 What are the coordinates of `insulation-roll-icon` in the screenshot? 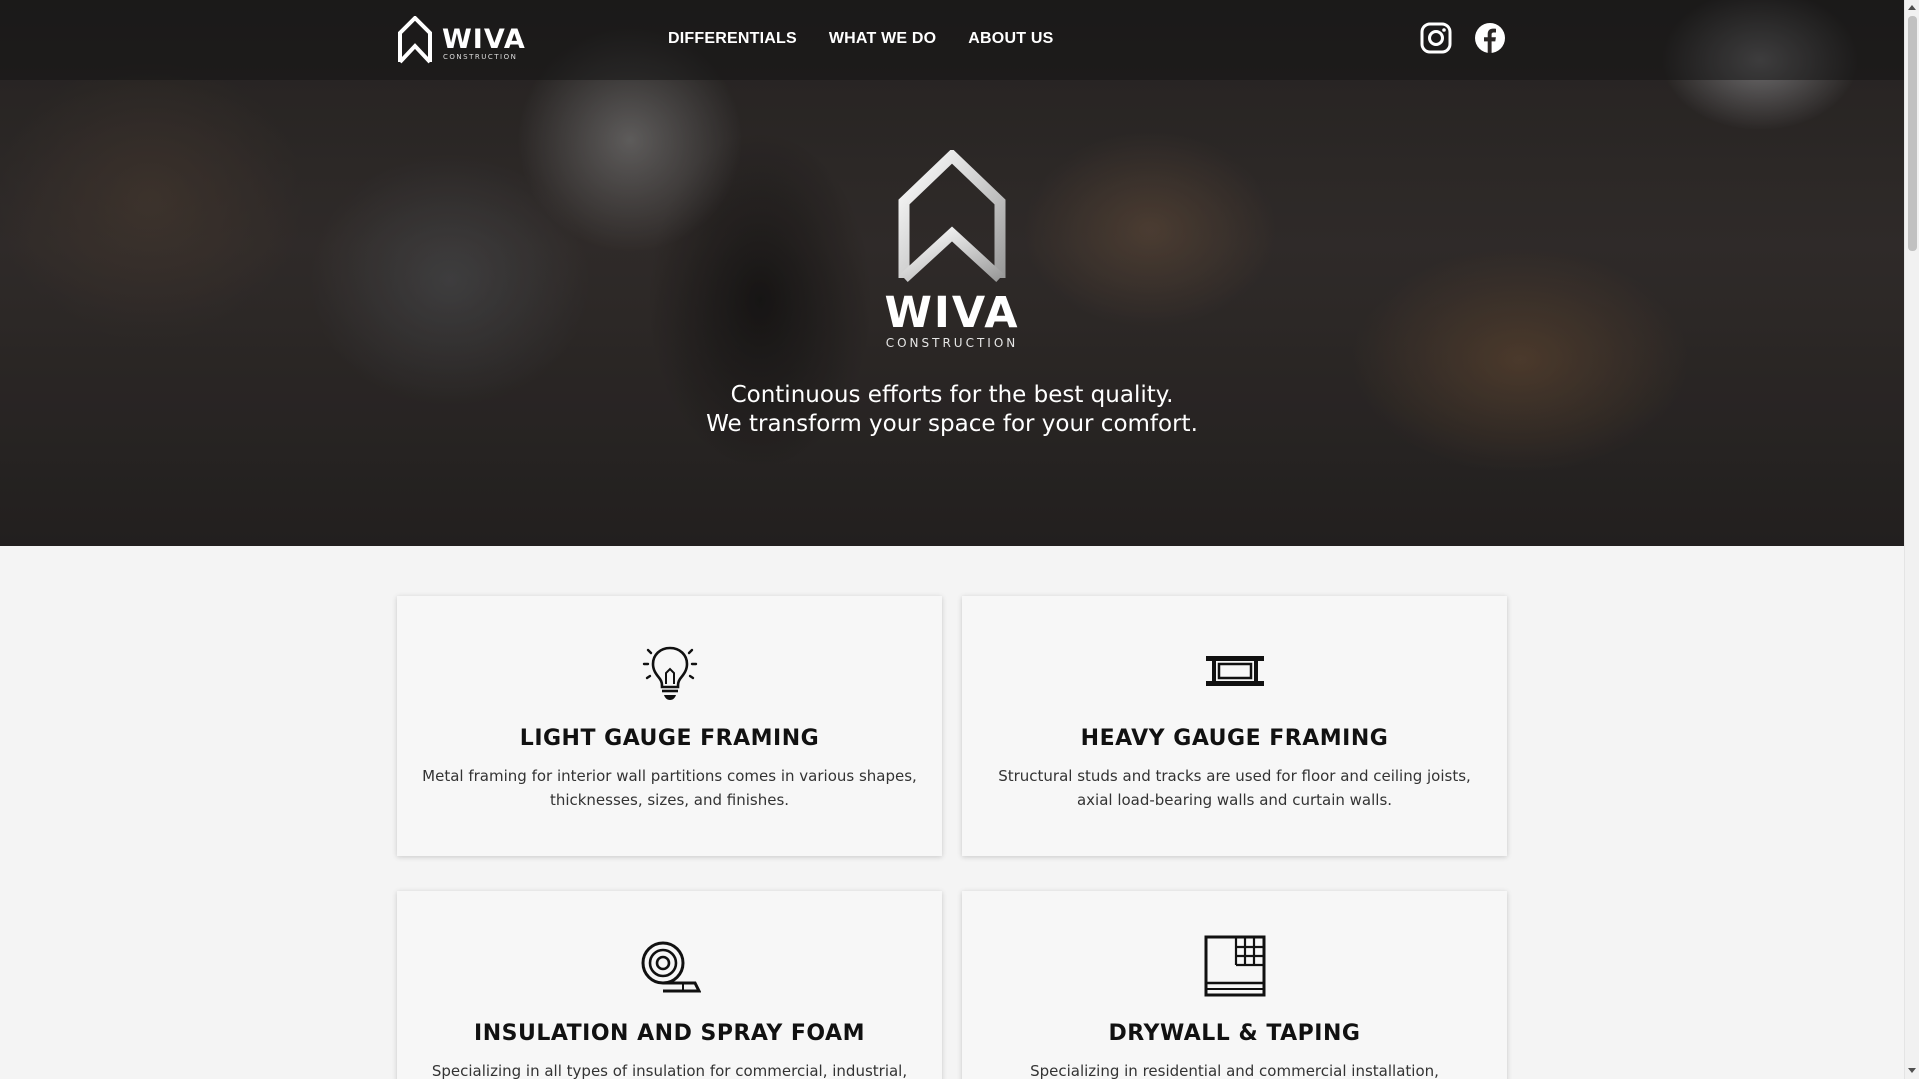 It's located at (671, 967).